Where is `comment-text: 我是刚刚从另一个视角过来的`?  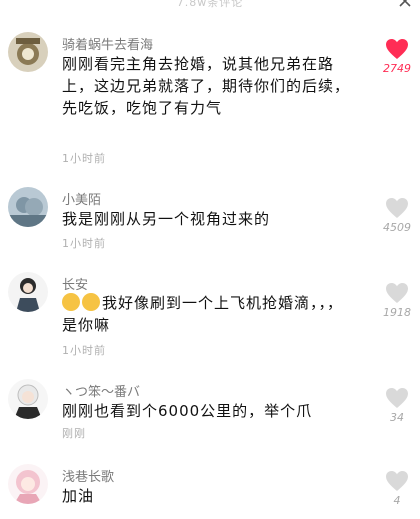
comment-text: 我是刚刚从另一个视角过来的 is located at coordinates (166, 219).